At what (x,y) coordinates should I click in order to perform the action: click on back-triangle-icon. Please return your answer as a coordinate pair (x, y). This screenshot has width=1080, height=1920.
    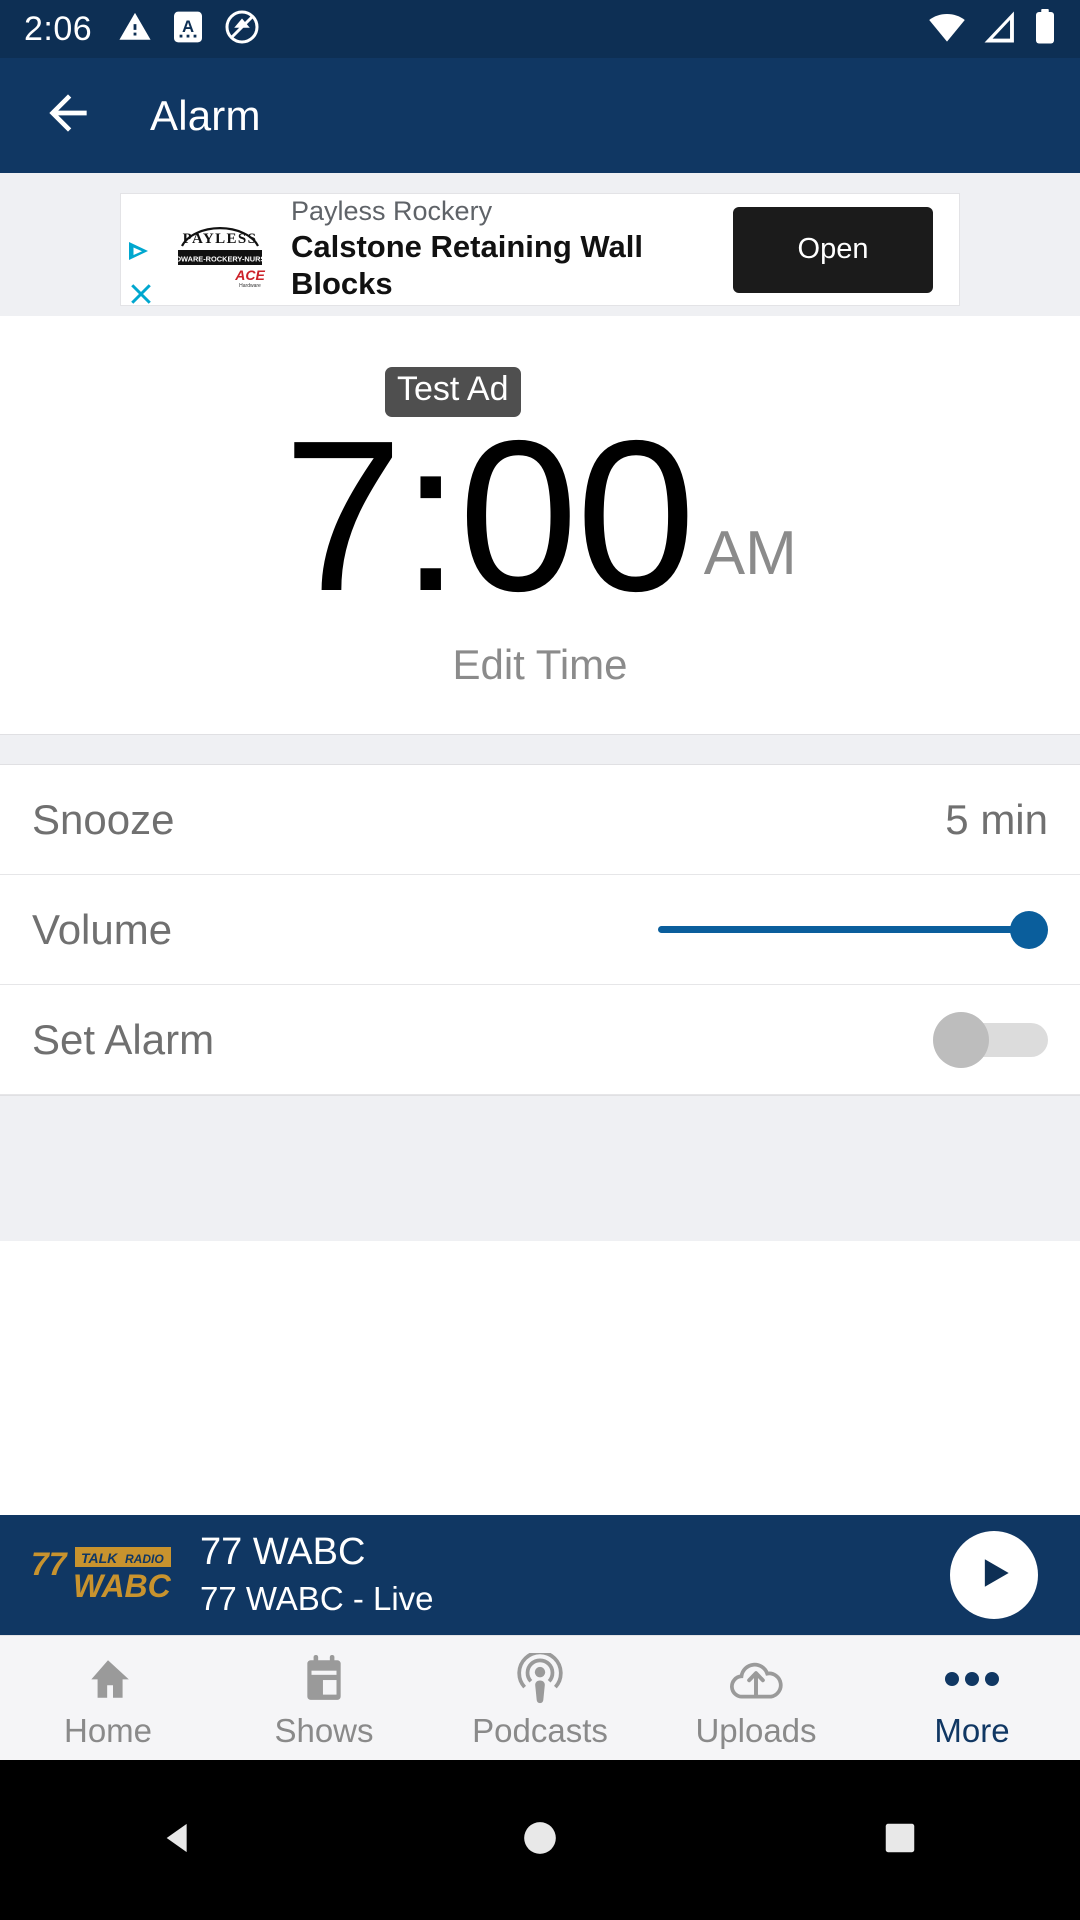
    Looking at the image, I should click on (180, 1840).